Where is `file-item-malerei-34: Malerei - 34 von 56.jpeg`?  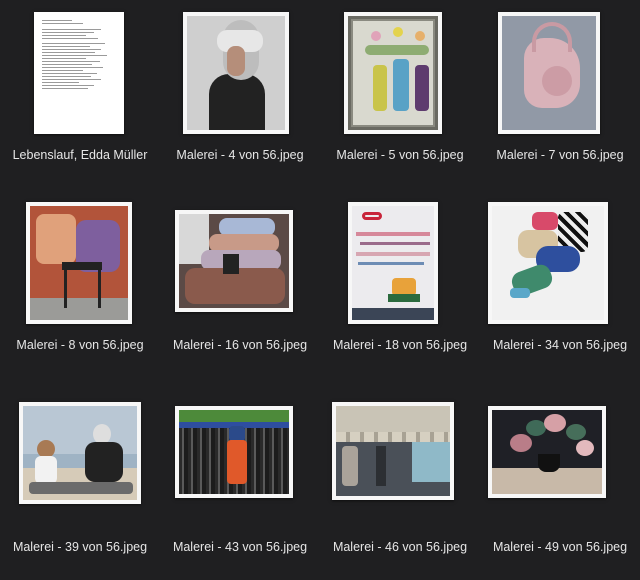 file-item-malerei-34: Malerei - 34 von 56.jpeg is located at coordinates (560, 284).